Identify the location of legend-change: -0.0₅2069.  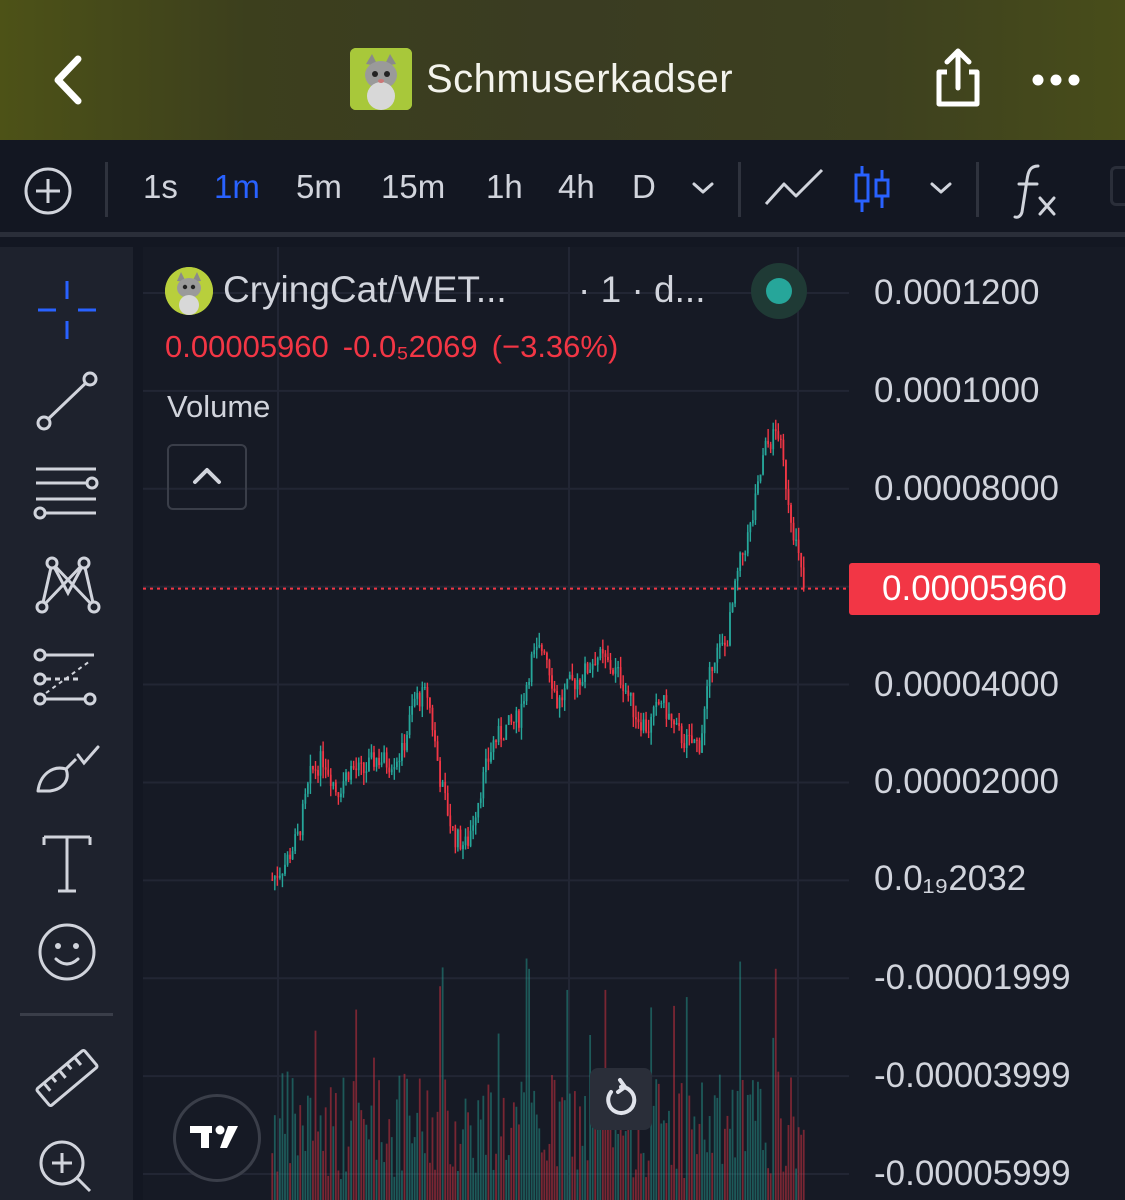
(410, 346).